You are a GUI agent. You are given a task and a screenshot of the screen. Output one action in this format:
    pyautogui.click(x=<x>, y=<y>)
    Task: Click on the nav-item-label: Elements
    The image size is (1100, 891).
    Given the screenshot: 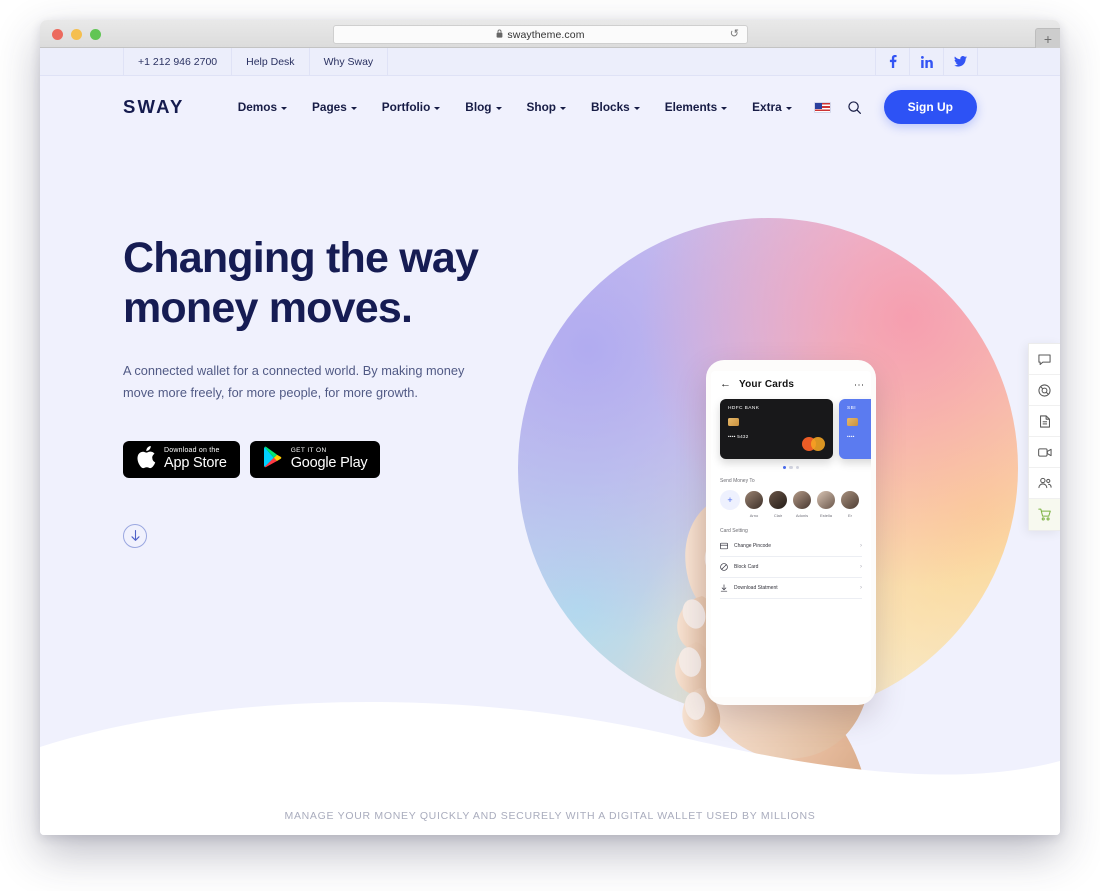 What is the action you would take?
    pyautogui.click(x=691, y=107)
    